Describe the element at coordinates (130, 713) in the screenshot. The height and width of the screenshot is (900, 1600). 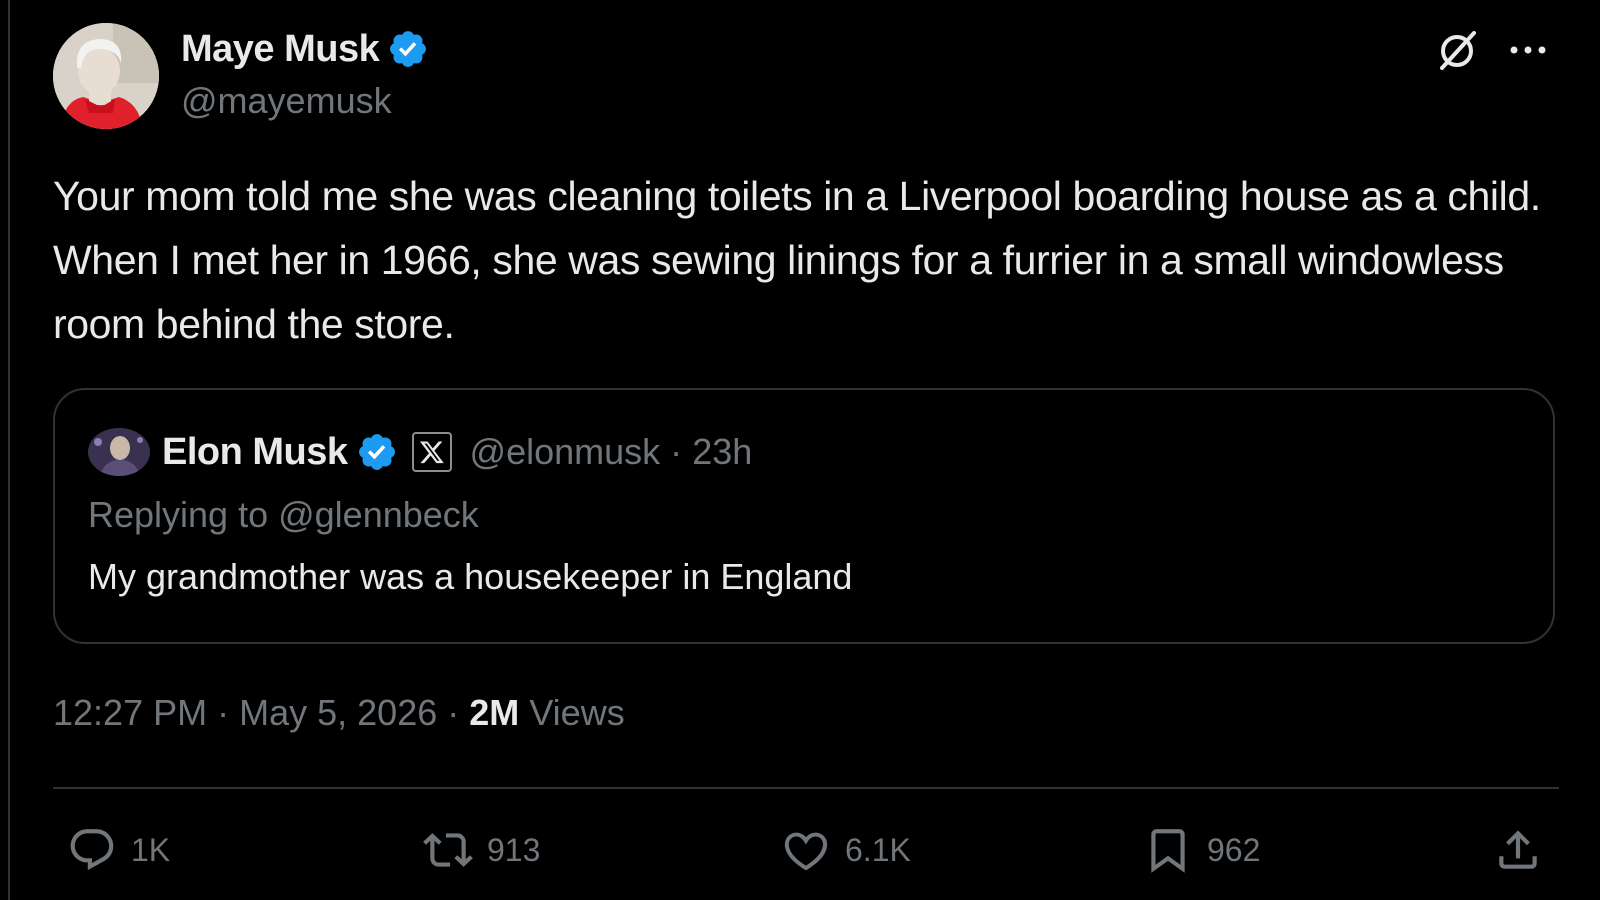
I see `tweet-time: 12:27 PM` at that location.